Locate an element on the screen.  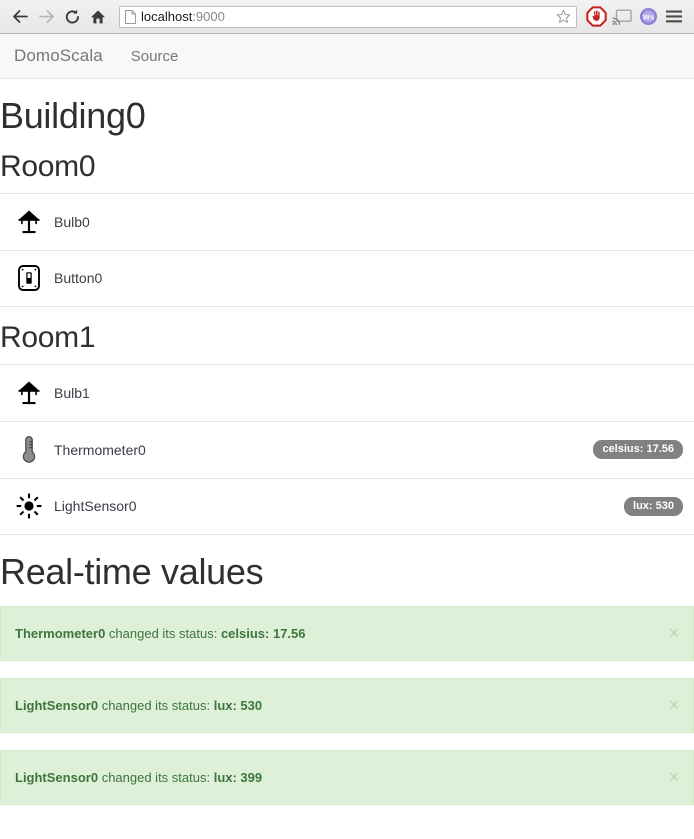
page-title: Building0 is located at coordinates (73, 115).